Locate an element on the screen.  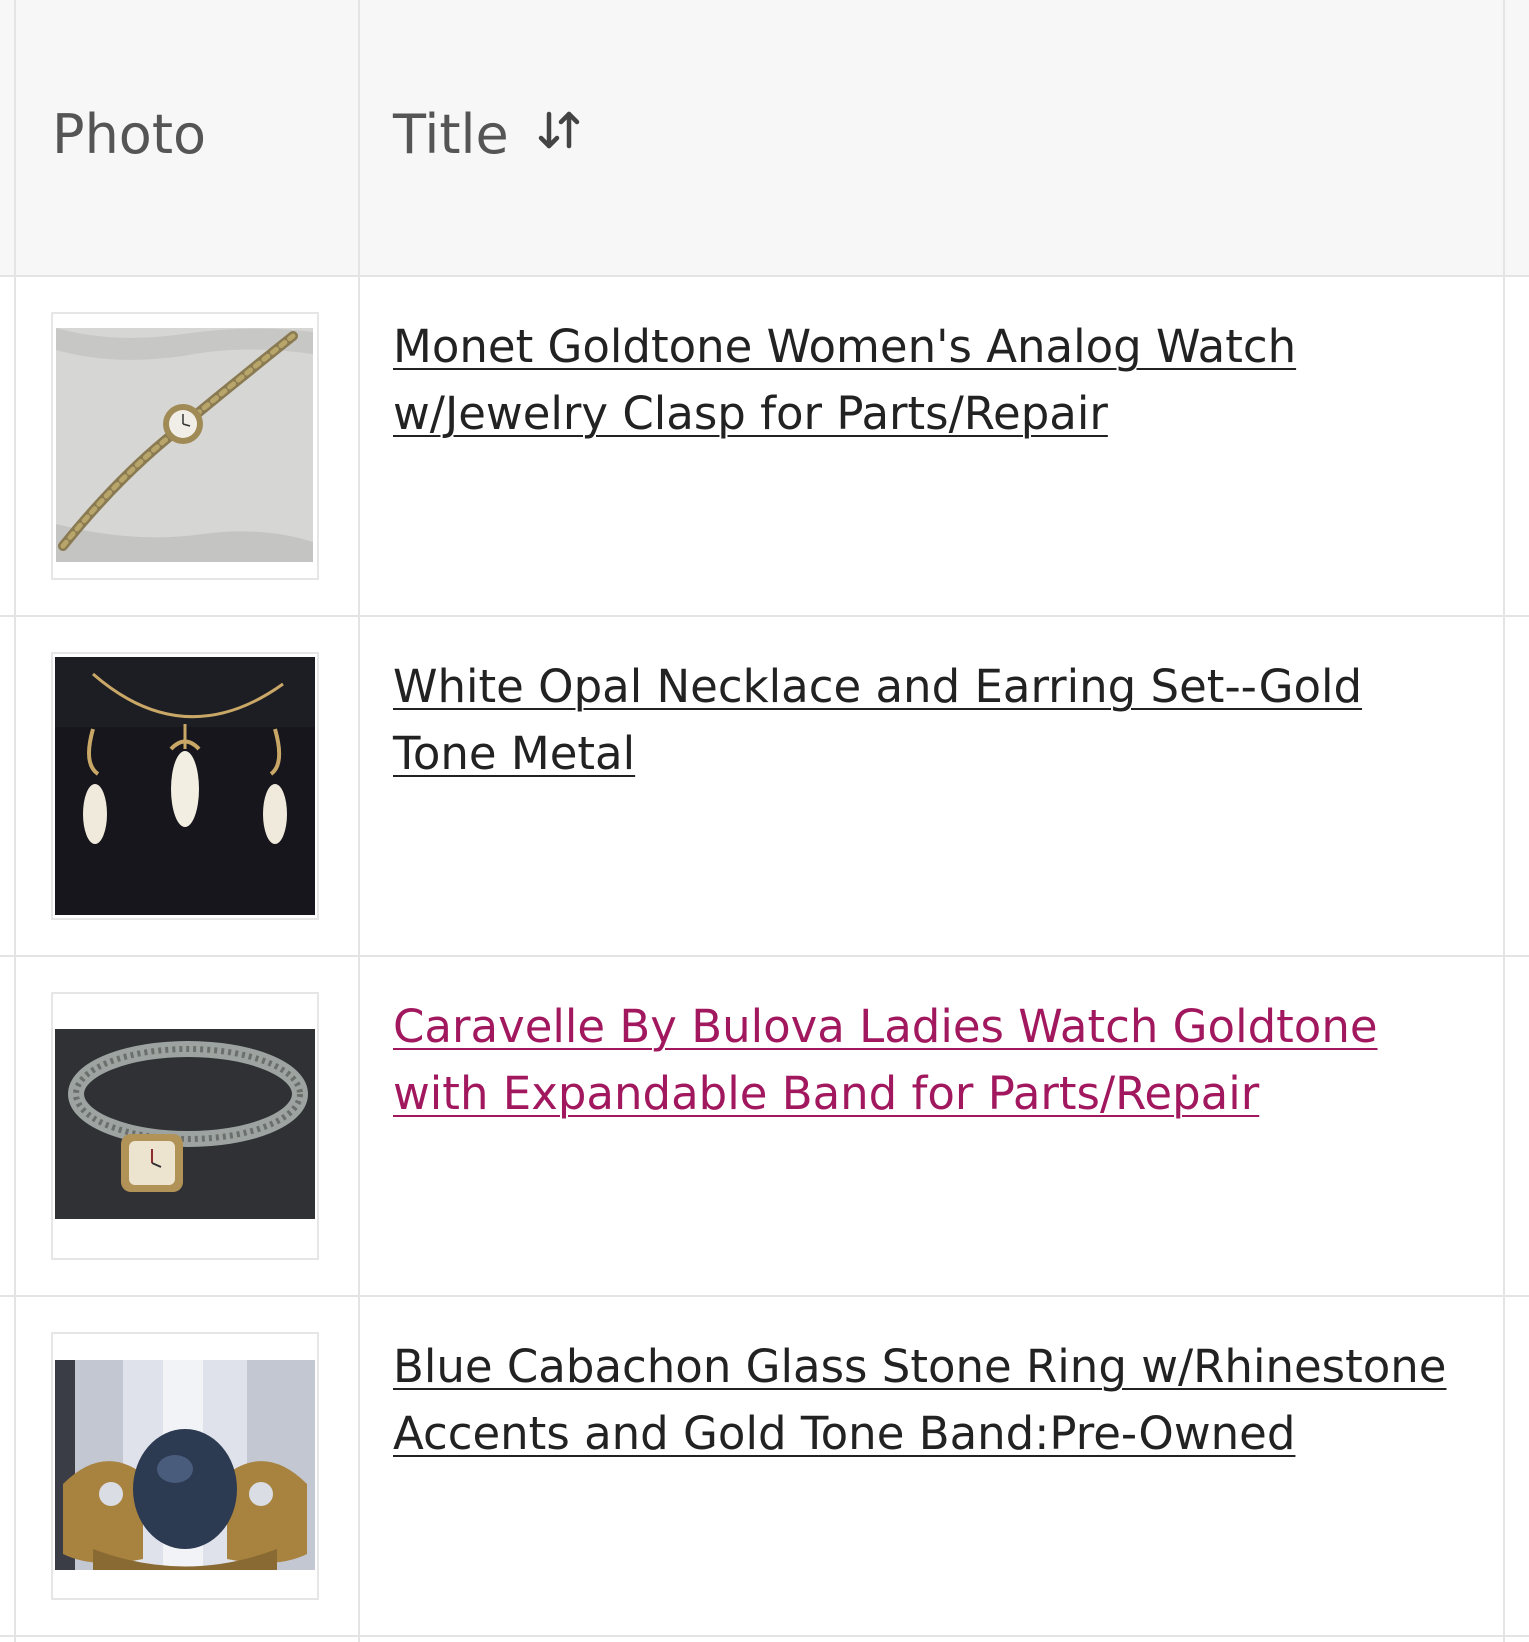
title-column-header: Title is located at coordinates (489, 135).